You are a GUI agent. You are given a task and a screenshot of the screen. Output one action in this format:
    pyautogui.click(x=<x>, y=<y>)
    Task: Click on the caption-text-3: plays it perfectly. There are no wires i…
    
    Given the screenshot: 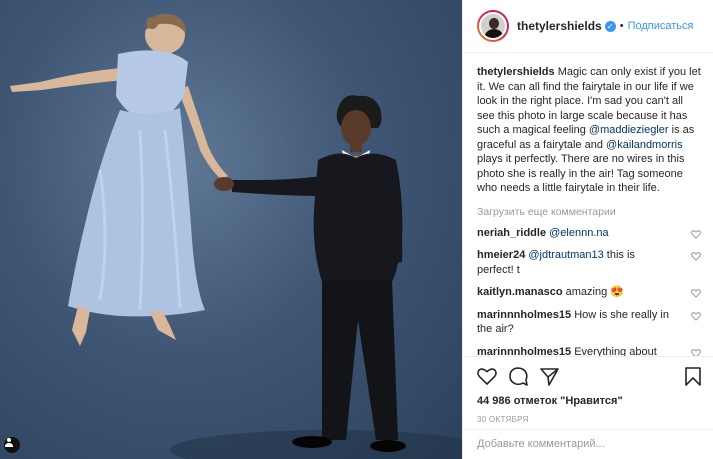 What is the action you would take?
    pyautogui.click(x=581, y=173)
    